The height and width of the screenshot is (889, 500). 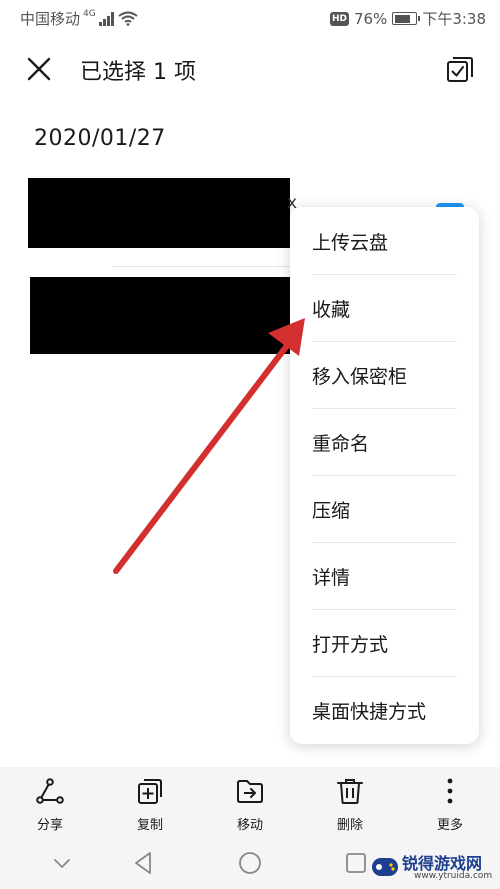 What do you see at coordinates (138, 72) in the screenshot?
I see `page-title: 已选择 1 项` at bounding box center [138, 72].